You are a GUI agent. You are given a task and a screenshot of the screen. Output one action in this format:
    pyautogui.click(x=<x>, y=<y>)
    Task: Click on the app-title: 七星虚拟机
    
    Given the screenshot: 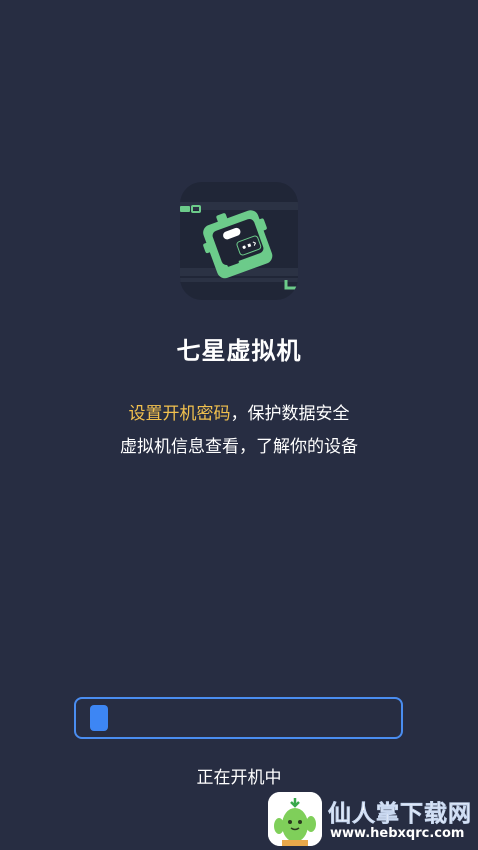 What is the action you would take?
    pyautogui.click(x=239, y=351)
    